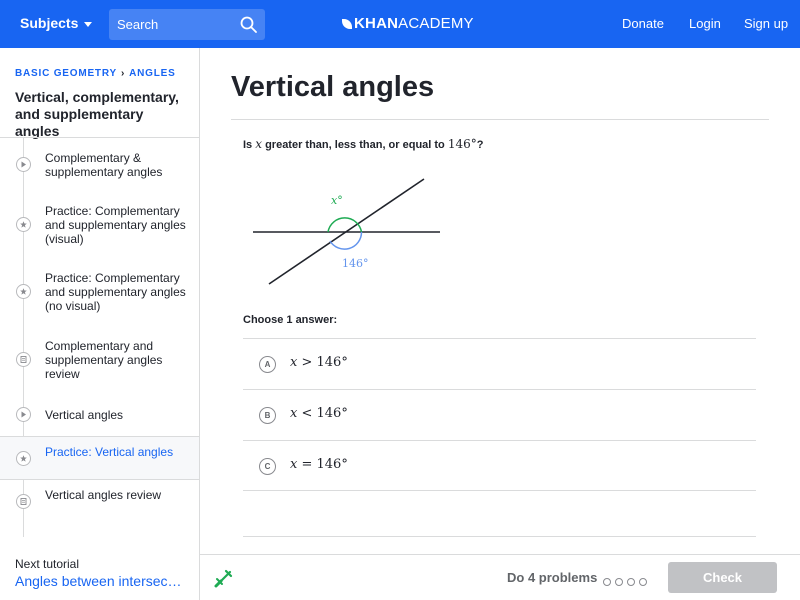  I want to click on login-link: Login, so click(705, 23).